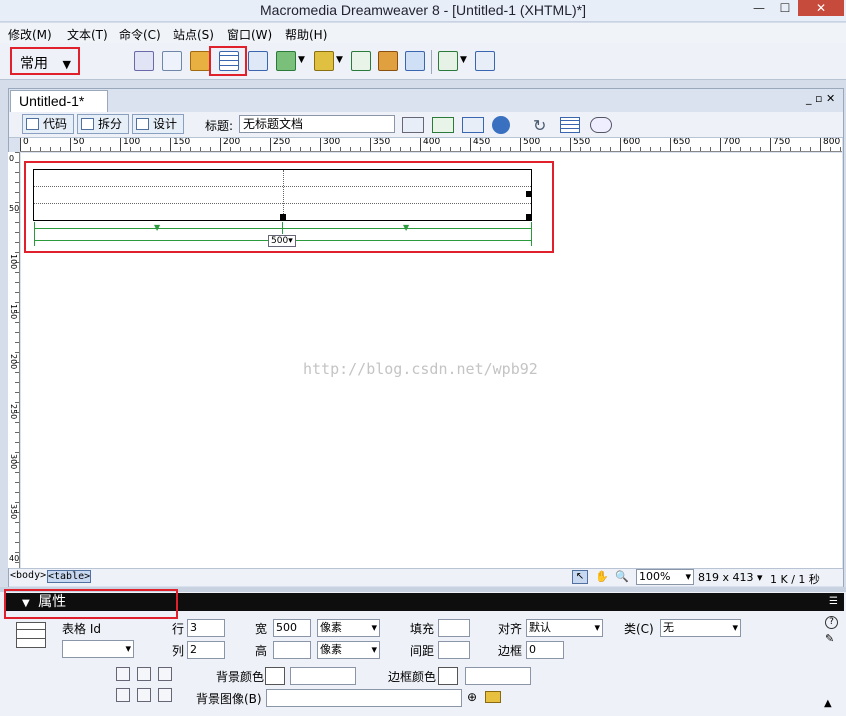  Describe the element at coordinates (206, 650) in the screenshot. I see `cols-input: 2` at that location.